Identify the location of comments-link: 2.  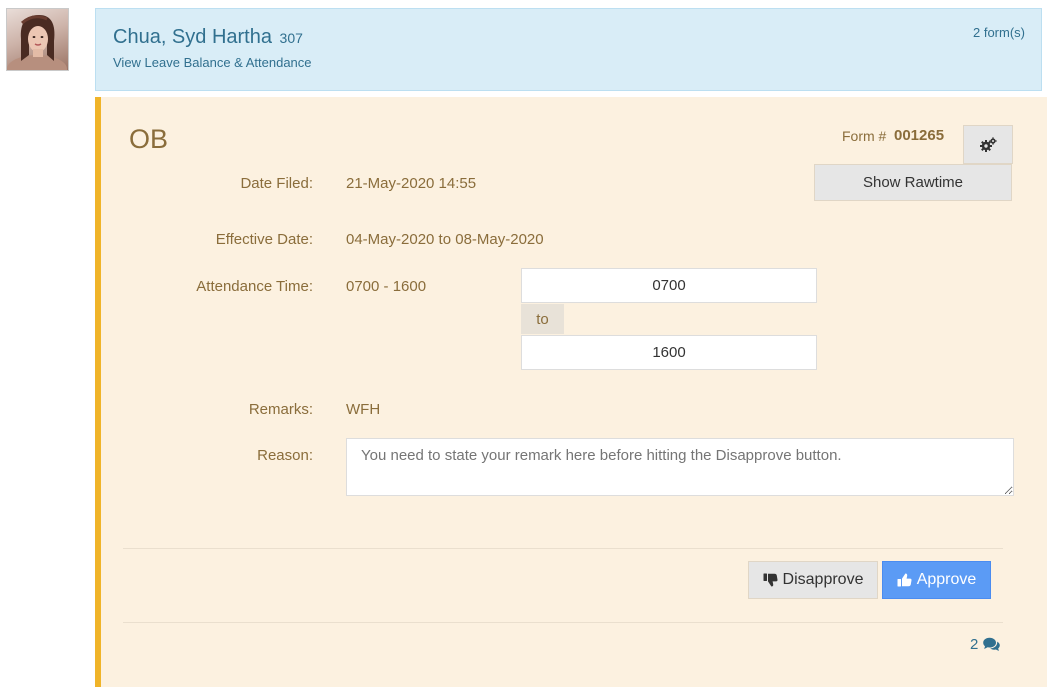
(985, 644).